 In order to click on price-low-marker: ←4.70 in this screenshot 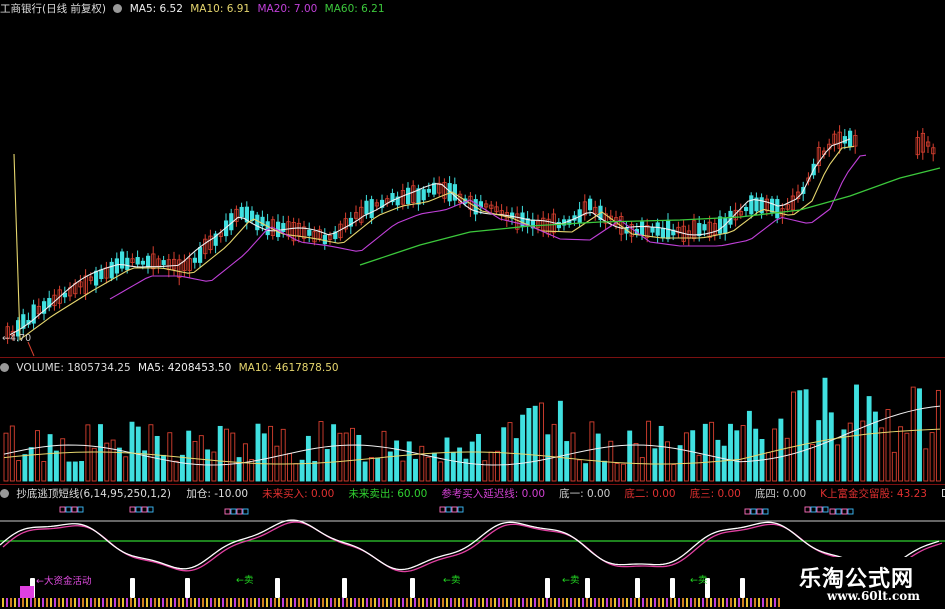, I will do `click(17, 338)`.